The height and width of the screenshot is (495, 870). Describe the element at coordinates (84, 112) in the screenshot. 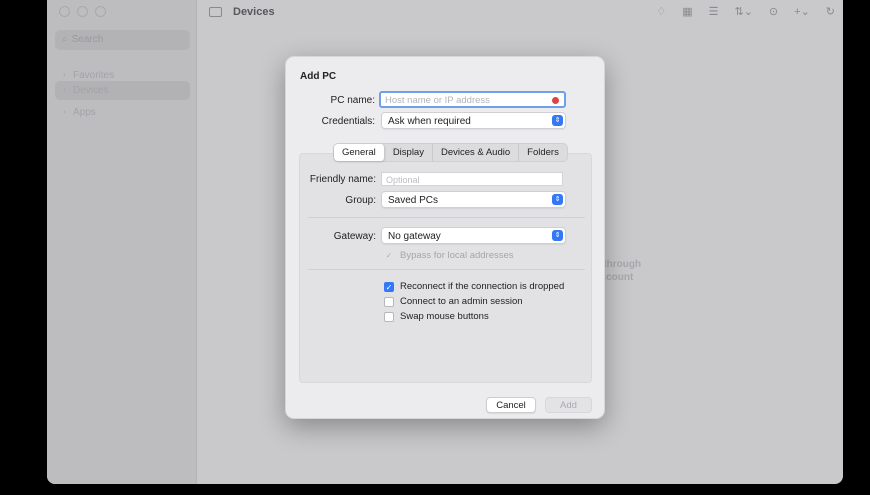

I see `sidebar-item-label: Apps` at that location.